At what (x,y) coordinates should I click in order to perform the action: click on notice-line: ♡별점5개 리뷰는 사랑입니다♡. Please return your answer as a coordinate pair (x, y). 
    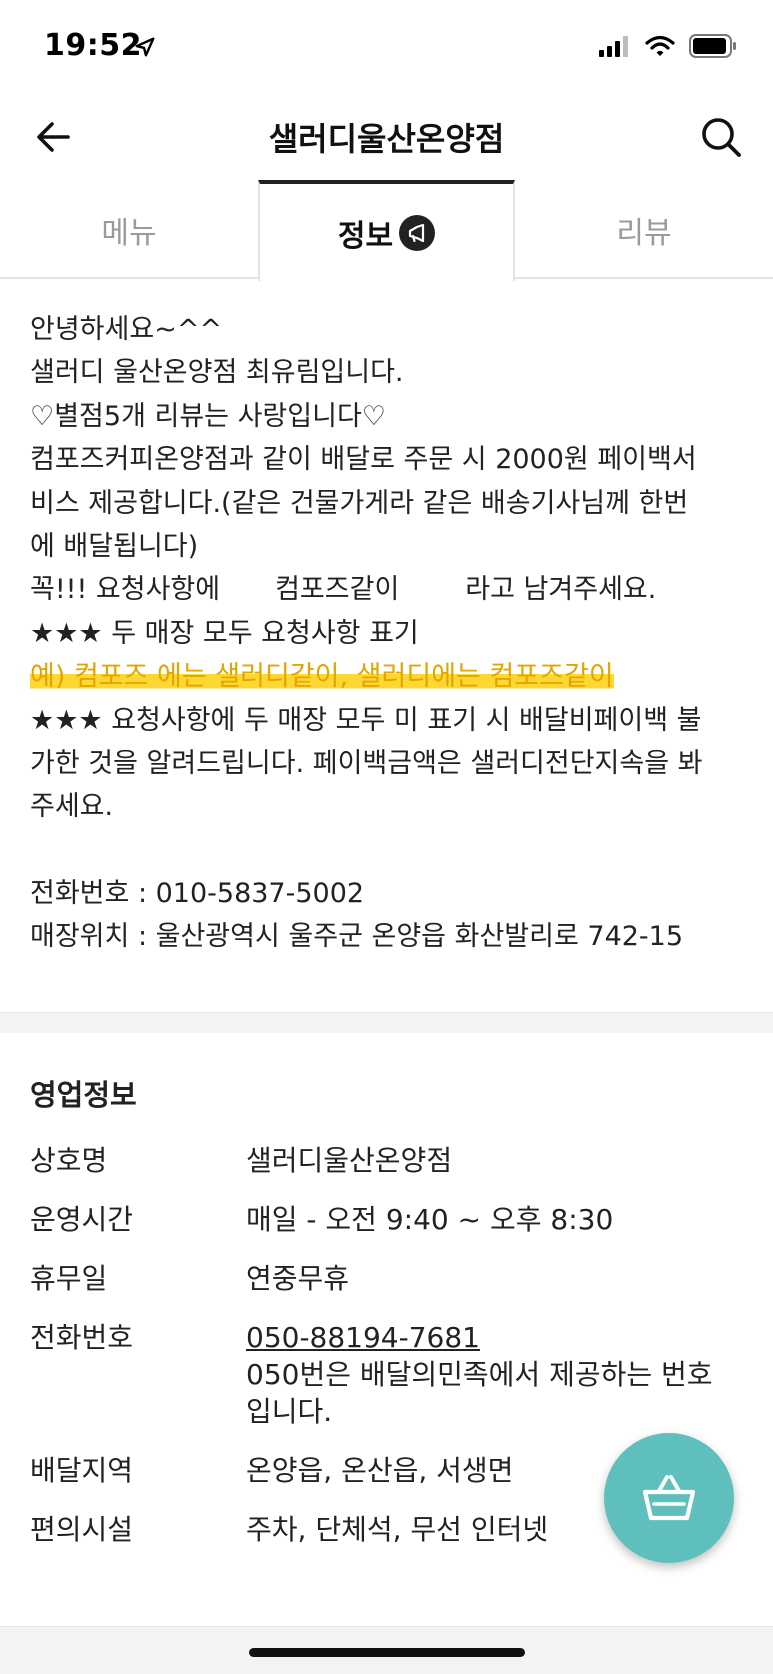
    Looking at the image, I should click on (208, 416).